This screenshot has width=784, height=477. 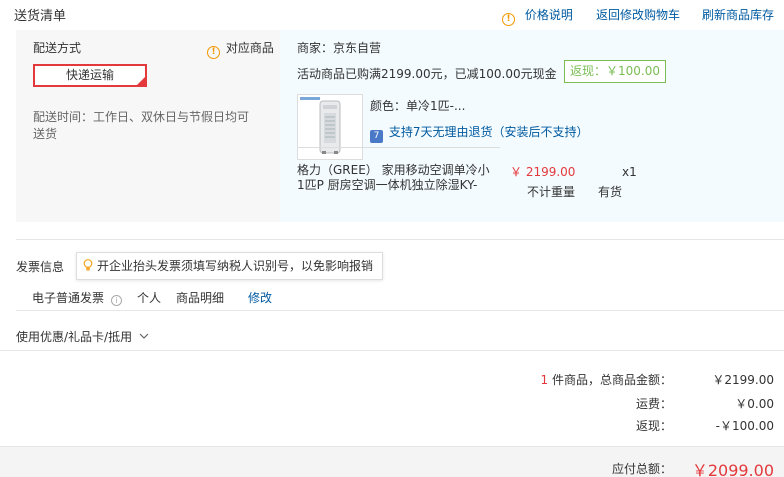 I want to click on invoice-edit-link: 修改, so click(x=260, y=297).